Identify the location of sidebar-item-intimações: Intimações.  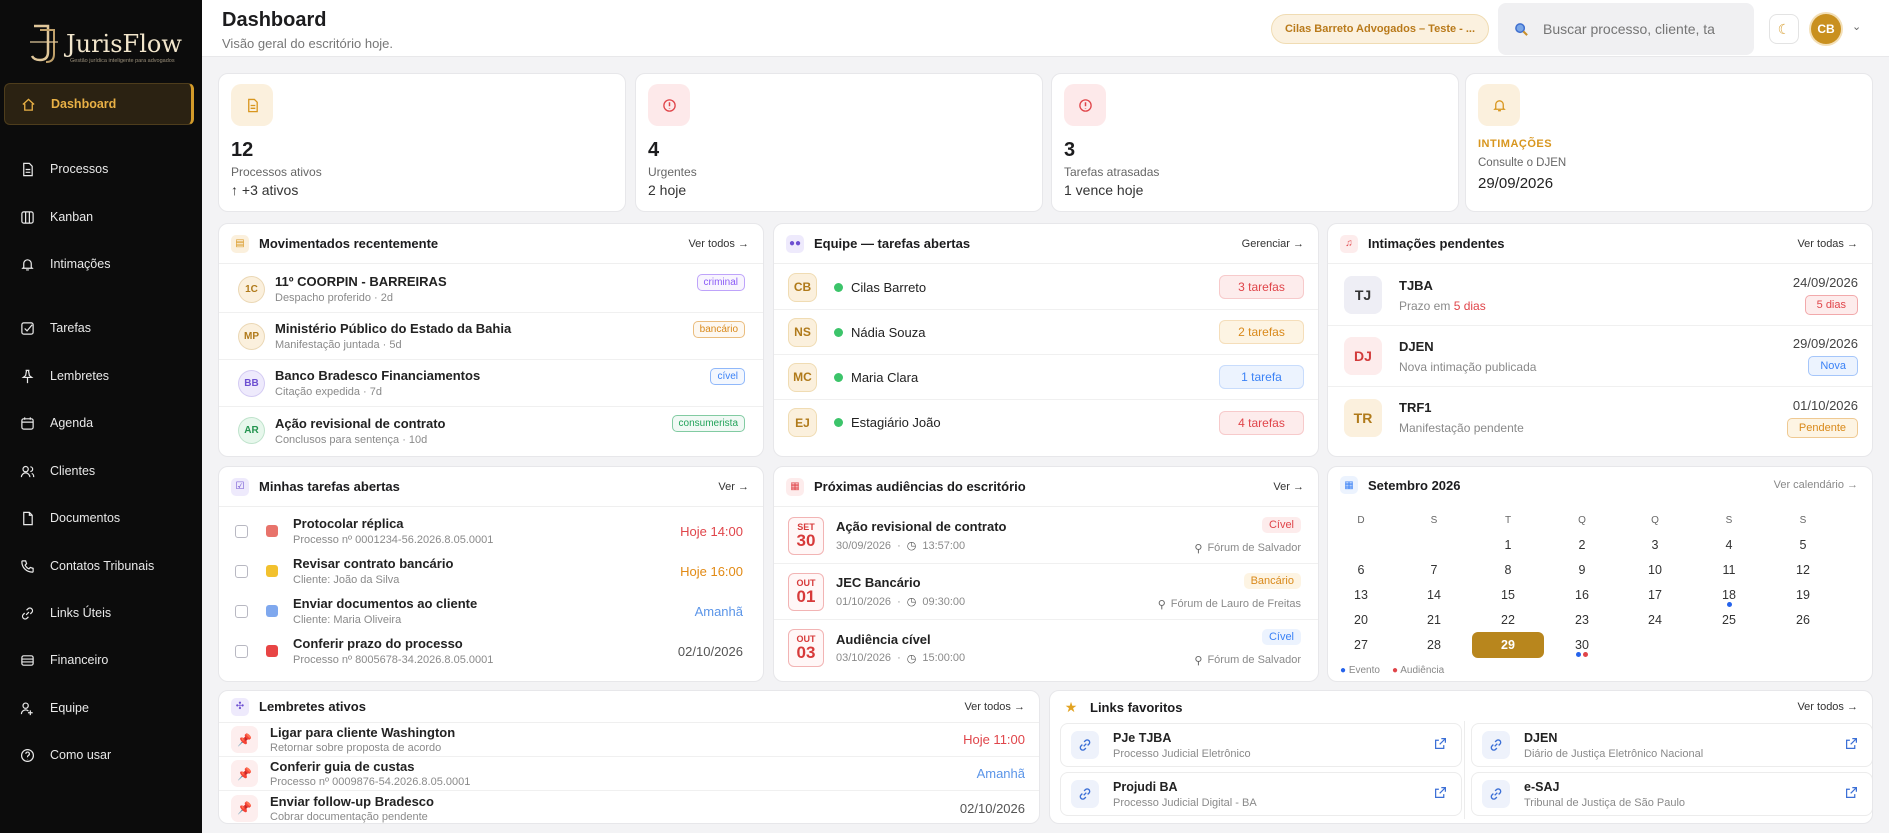
(99, 264).